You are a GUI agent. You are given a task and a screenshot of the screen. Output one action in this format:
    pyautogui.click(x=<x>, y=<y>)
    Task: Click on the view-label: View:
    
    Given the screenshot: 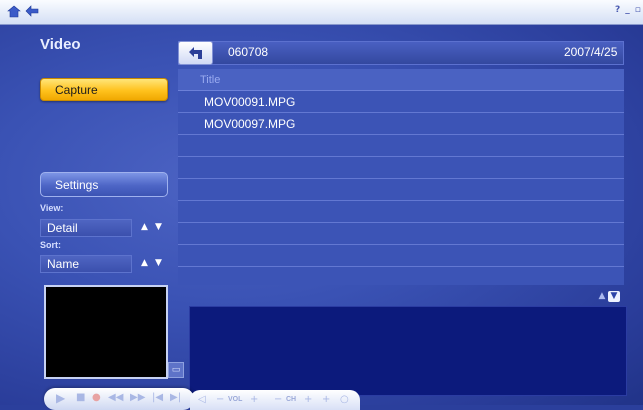 What is the action you would take?
    pyautogui.click(x=52, y=208)
    